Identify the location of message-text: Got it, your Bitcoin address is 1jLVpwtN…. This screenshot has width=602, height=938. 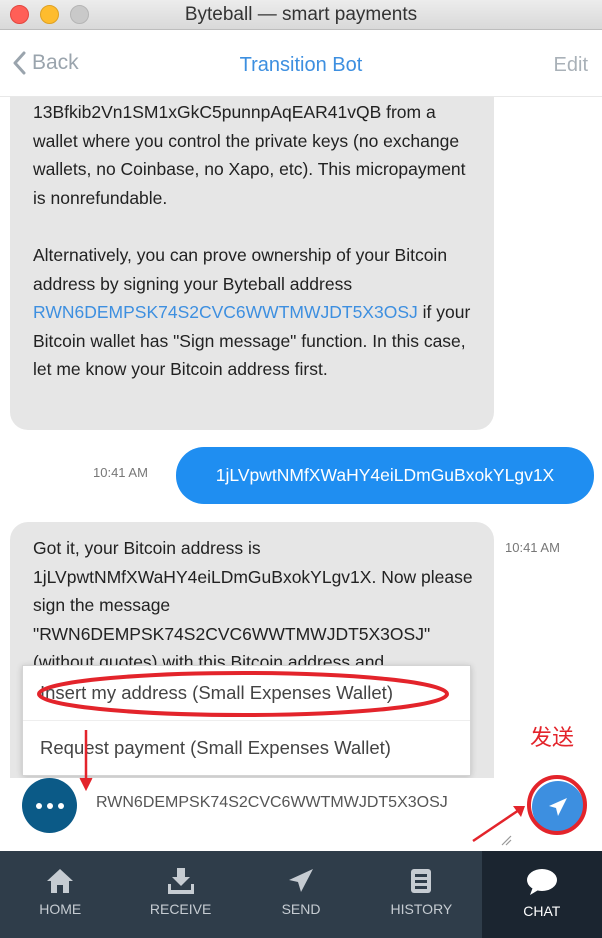
(253, 605).